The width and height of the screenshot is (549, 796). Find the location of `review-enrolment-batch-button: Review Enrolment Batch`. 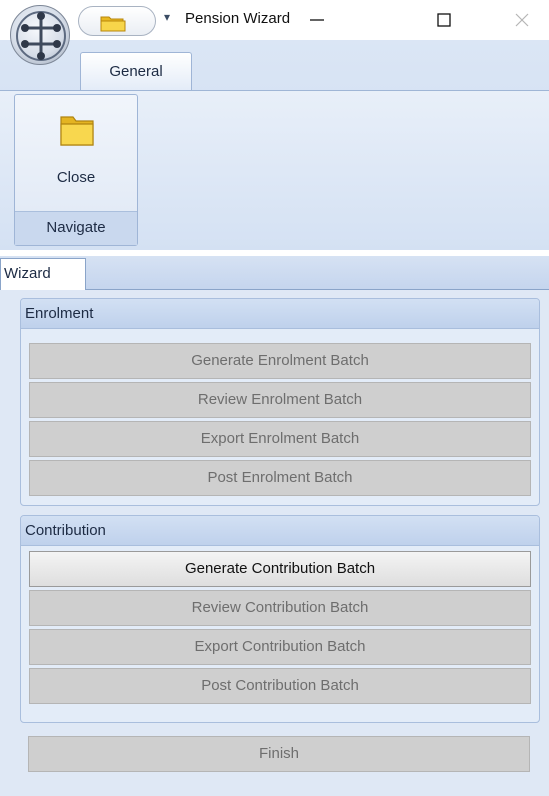

review-enrolment-batch-button: Review Enrolment Batch is located at coordinates (280, 400).